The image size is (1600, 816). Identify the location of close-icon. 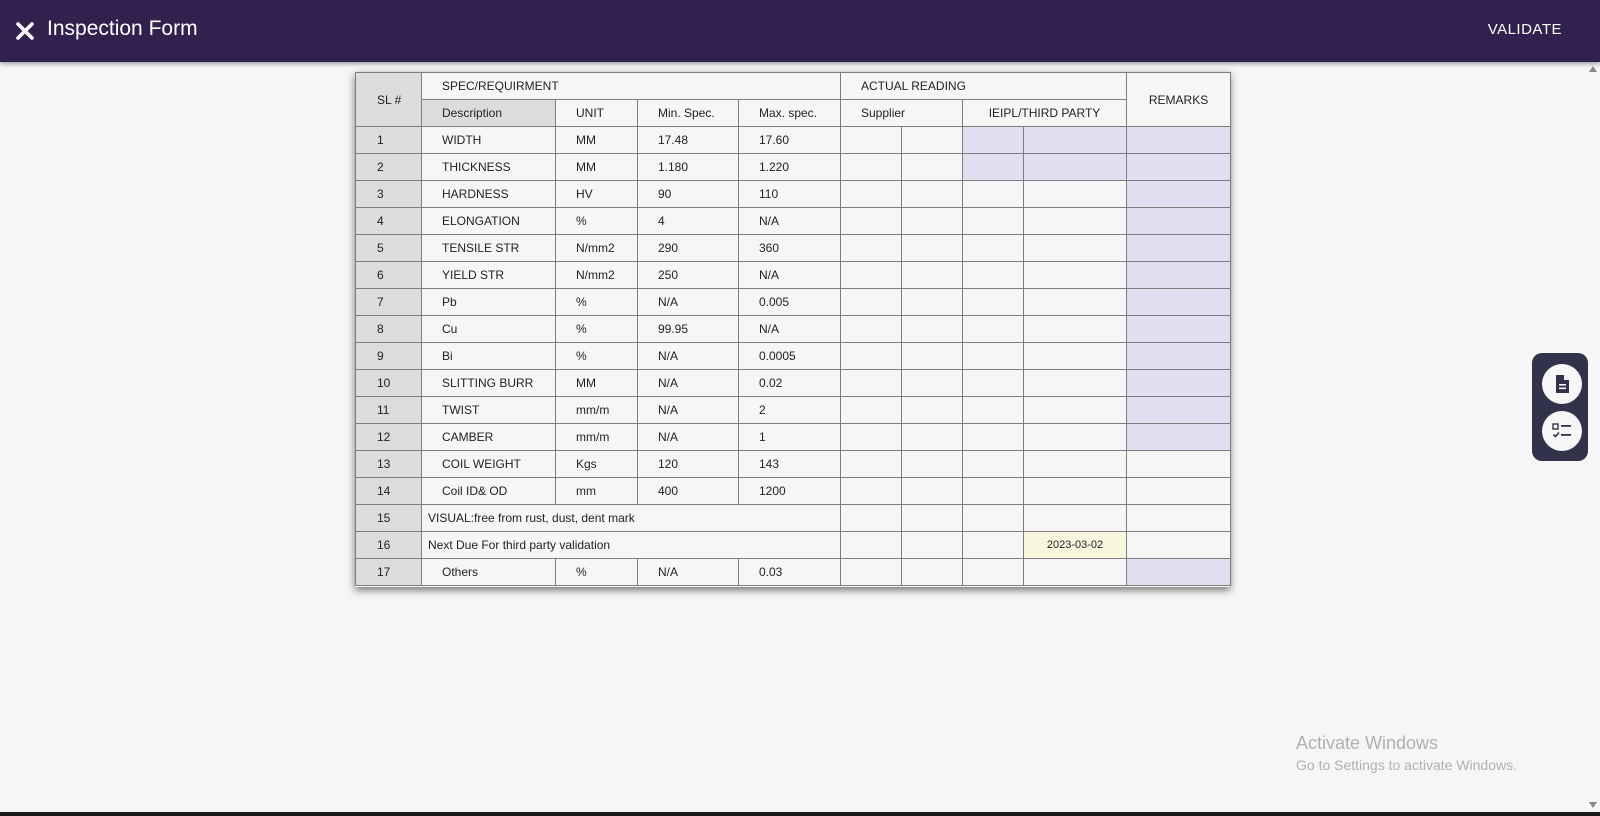
(25, 31).